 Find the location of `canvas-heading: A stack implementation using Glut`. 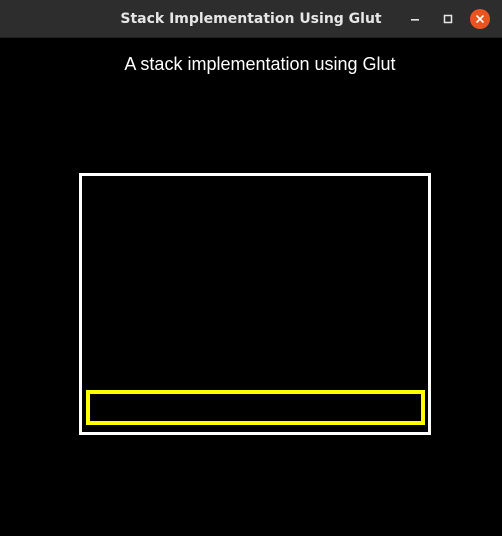

canvas-heading: A stack implementation using Glut is located at coordinates (260, 64).